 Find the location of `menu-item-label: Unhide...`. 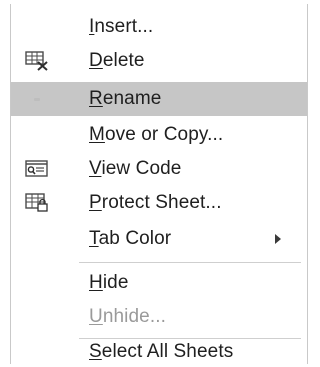

menu-item-label: Unhide... is located at coordinates (127, 316).